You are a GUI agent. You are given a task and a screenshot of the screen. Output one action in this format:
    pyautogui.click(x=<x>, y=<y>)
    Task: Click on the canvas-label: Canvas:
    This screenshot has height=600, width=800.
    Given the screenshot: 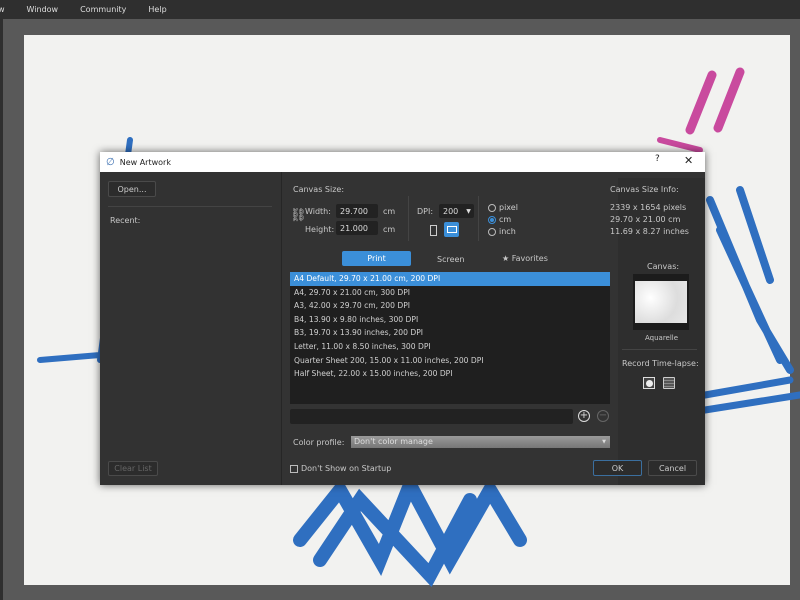 What is the action you would take?
    pyautogui.click(x=663, y=266)
    